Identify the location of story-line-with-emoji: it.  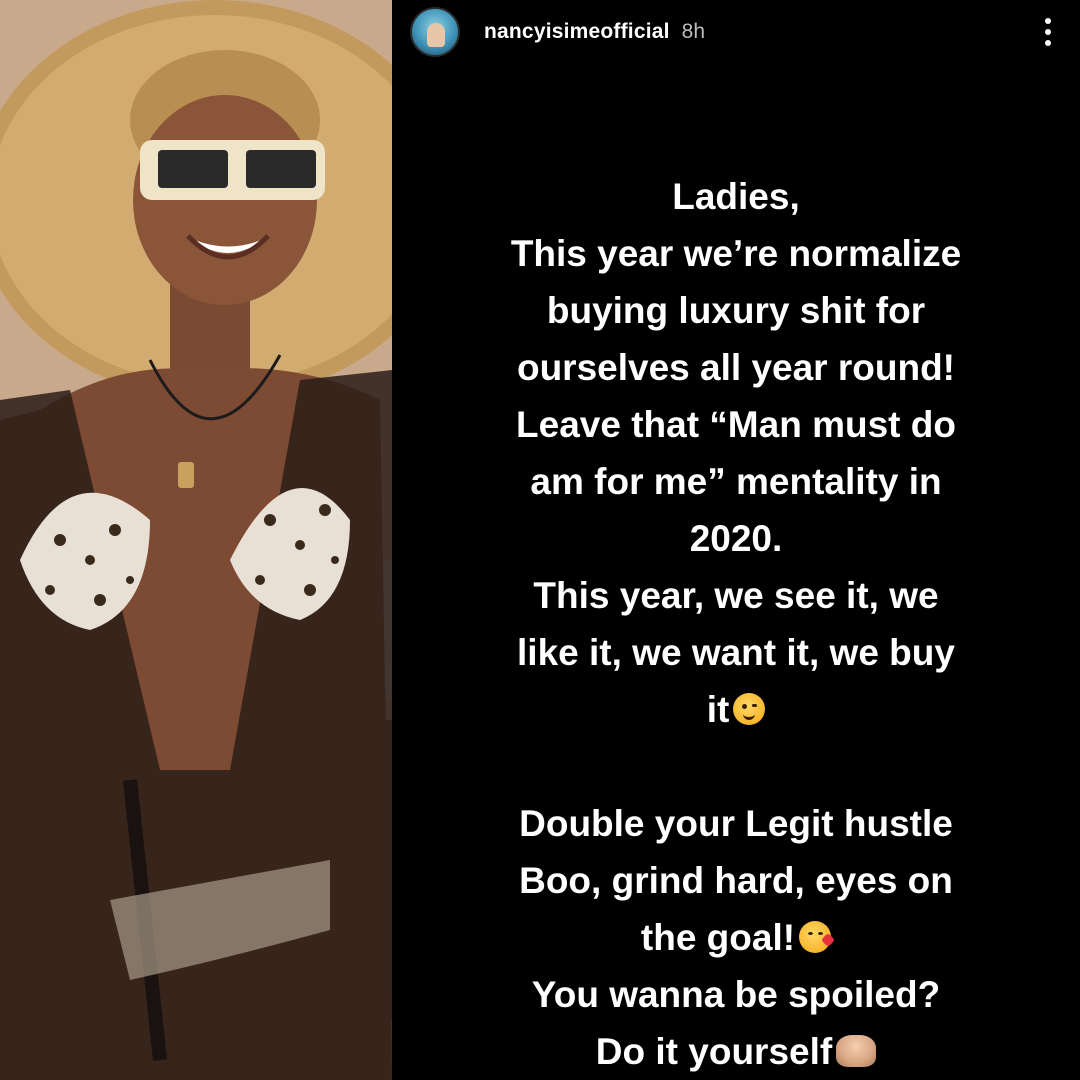
(736, 709).